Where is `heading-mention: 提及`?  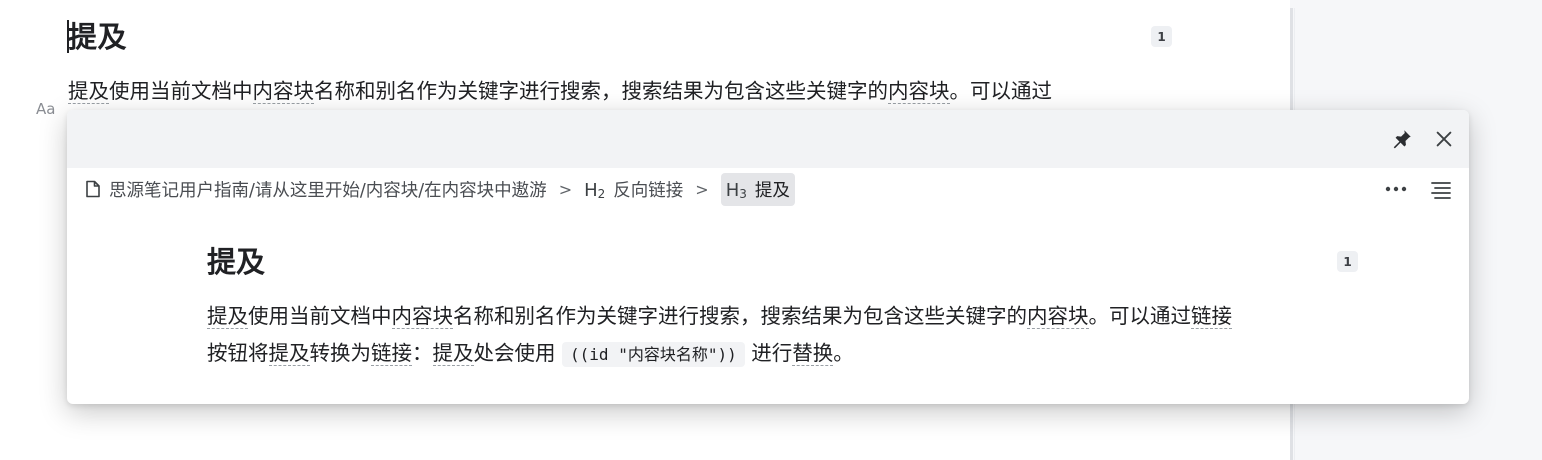 heading-mention: 提及 is located at coordinates (97, 37).